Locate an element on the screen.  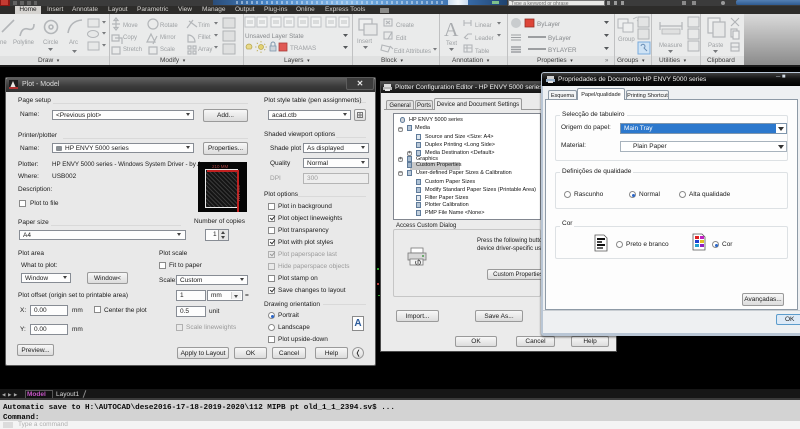
svg-text: A is located at coordinates (451, 30).